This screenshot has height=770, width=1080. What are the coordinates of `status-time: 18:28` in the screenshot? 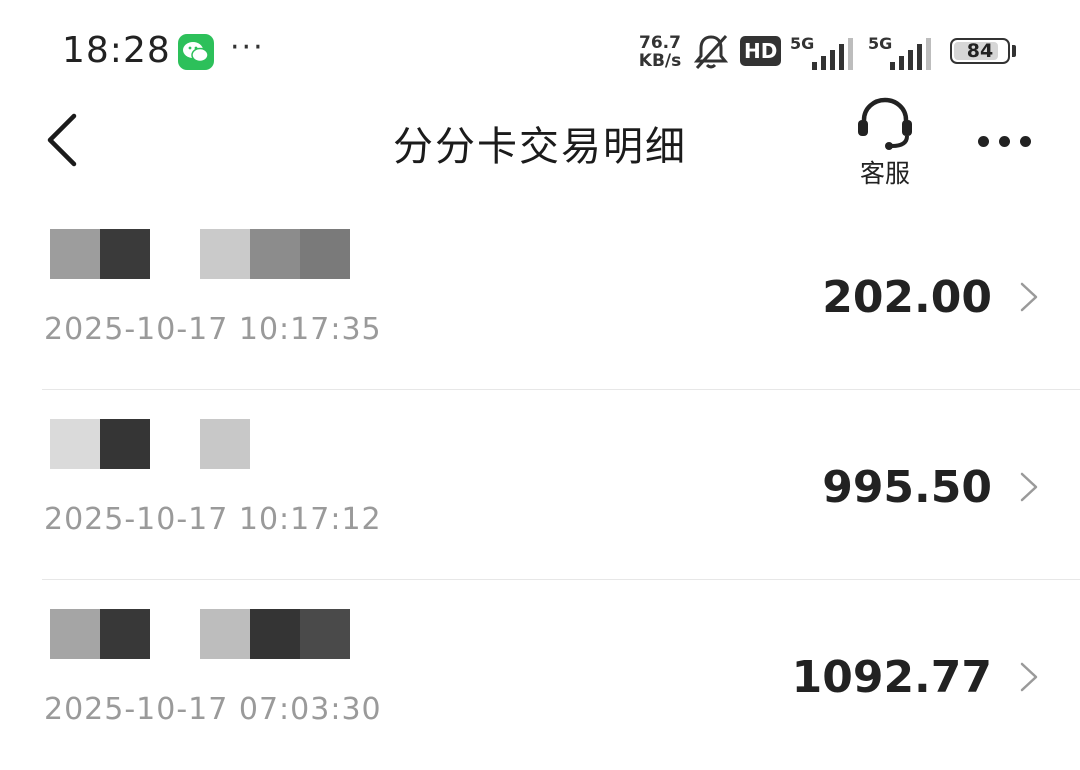 It's located at (116, 50).